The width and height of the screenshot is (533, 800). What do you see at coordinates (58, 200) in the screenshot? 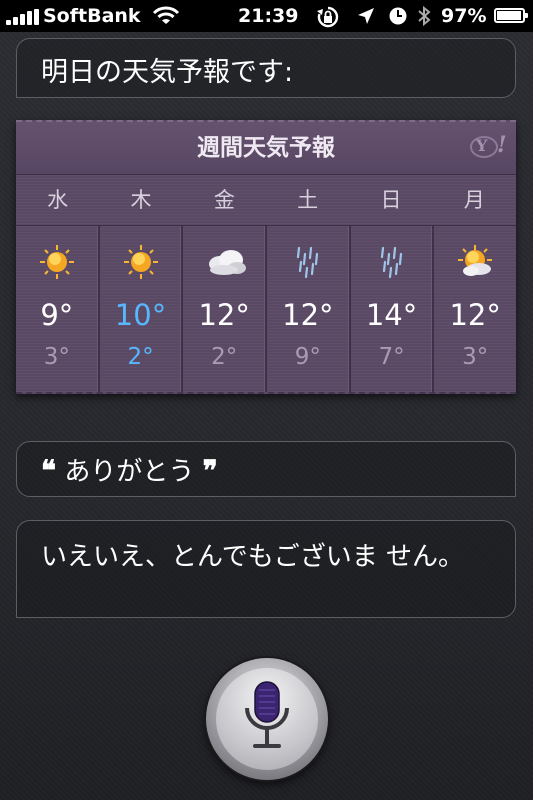
I see `day-label: 水` at bounding box center [58, 200].